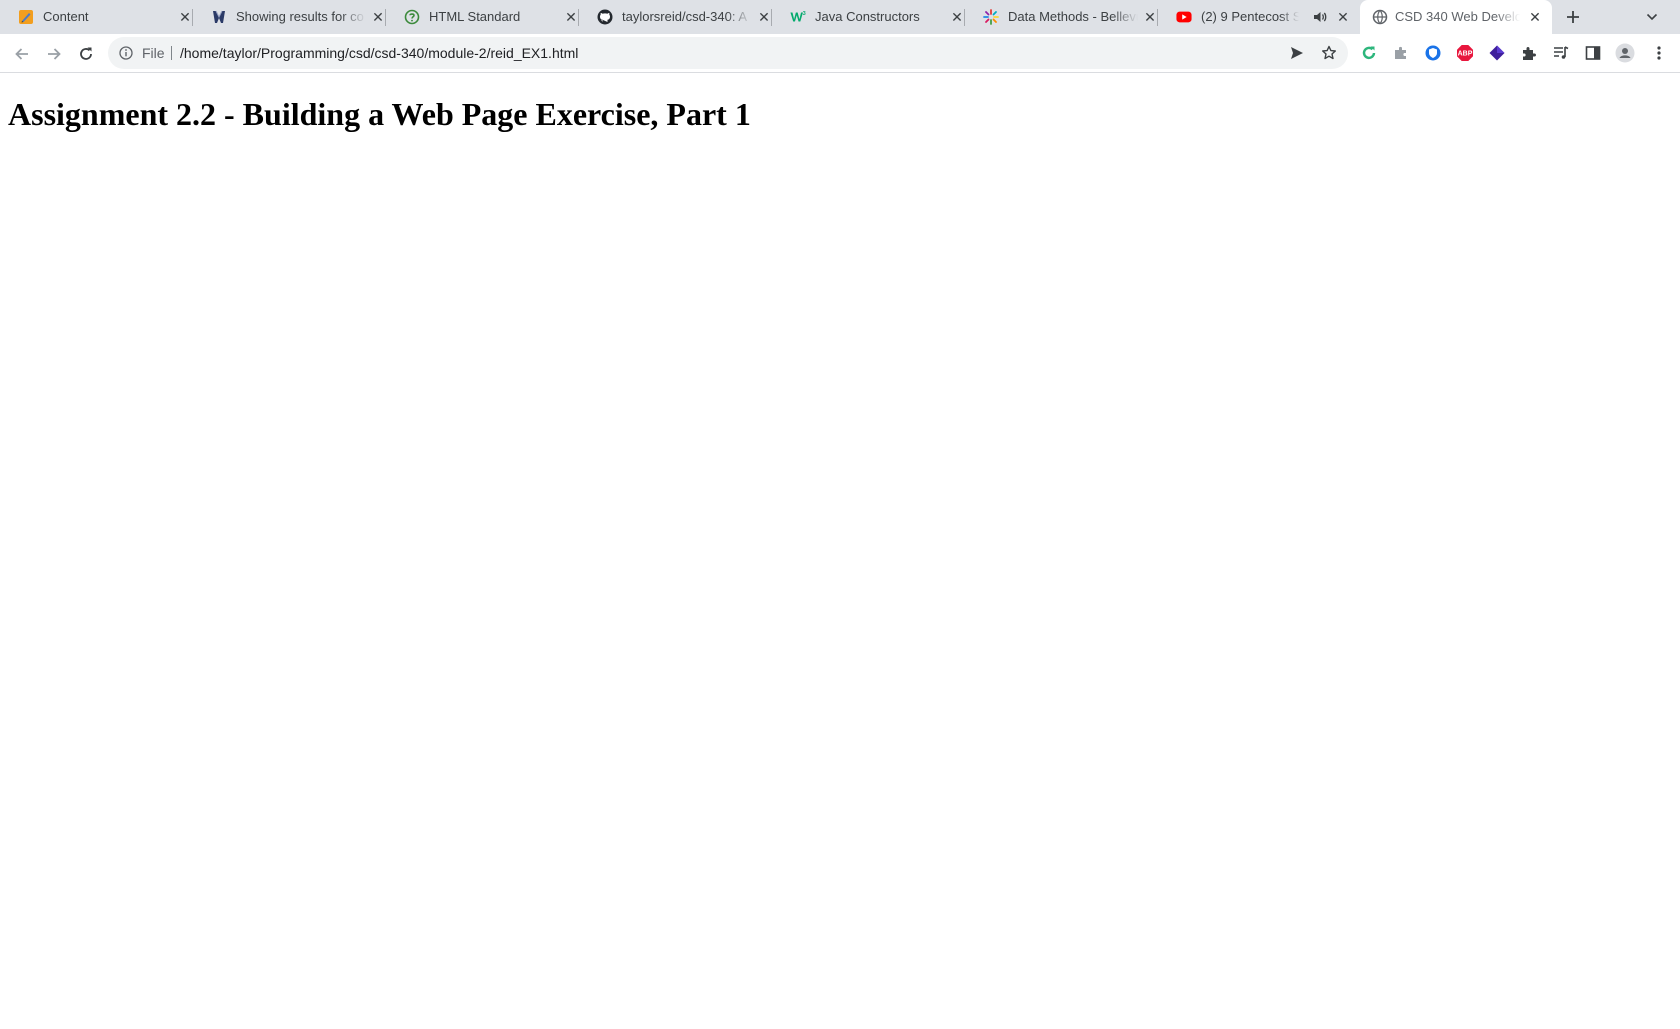 Image resolution: width=1680 pixels, height=1029 pixels. What do you see at coordinates (475, 16) in the screenshot?
I see `tab-title: HTML Standard` at bounding box center [475, 16].